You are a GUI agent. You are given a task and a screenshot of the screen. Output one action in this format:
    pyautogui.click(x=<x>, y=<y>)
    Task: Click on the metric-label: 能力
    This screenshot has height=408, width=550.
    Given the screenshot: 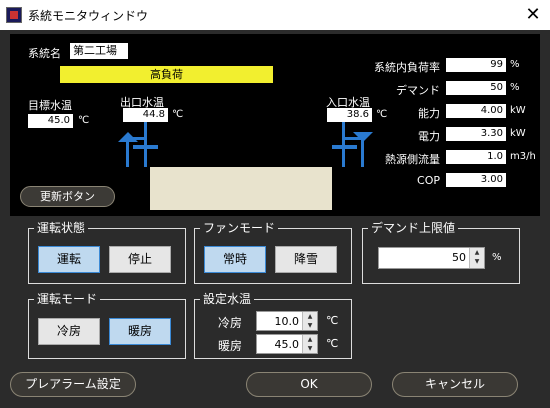 What is the action you would take?
    pyautogui.click(x=429, y=113)
    